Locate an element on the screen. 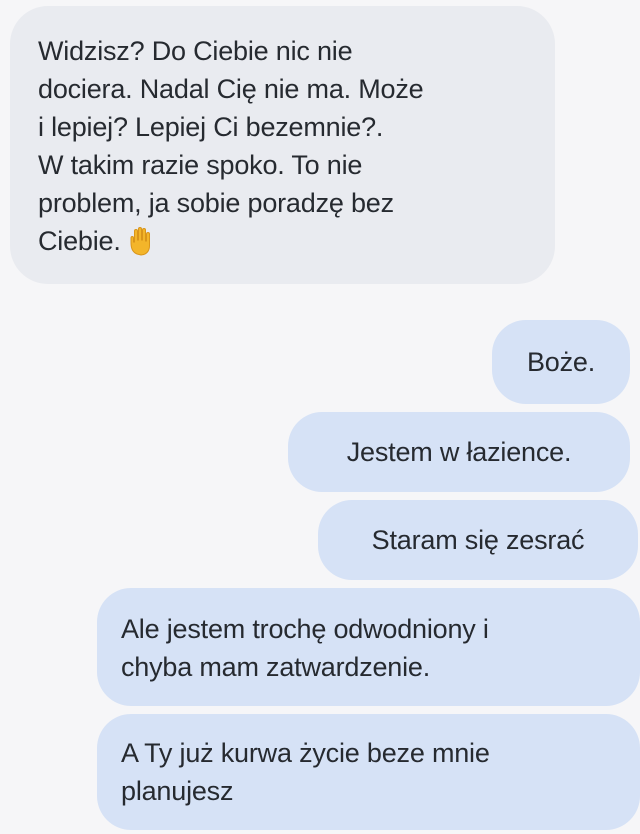  sent-message-bubble: Boże. is located at coordinates (561, 362).